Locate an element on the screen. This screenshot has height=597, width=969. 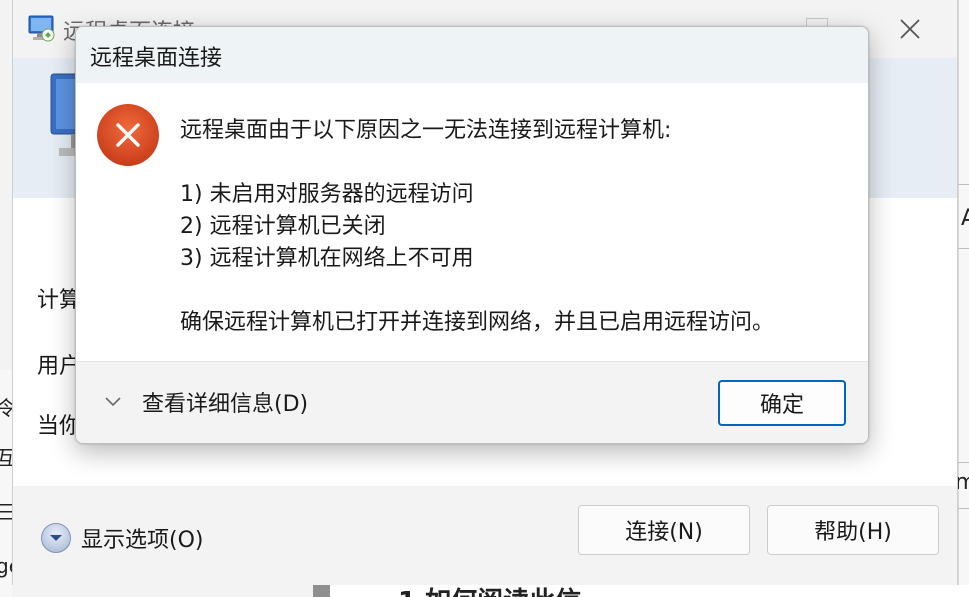
dialog-footer: 查看详细信息(D) 确定 is located at coordinates (472, 402).